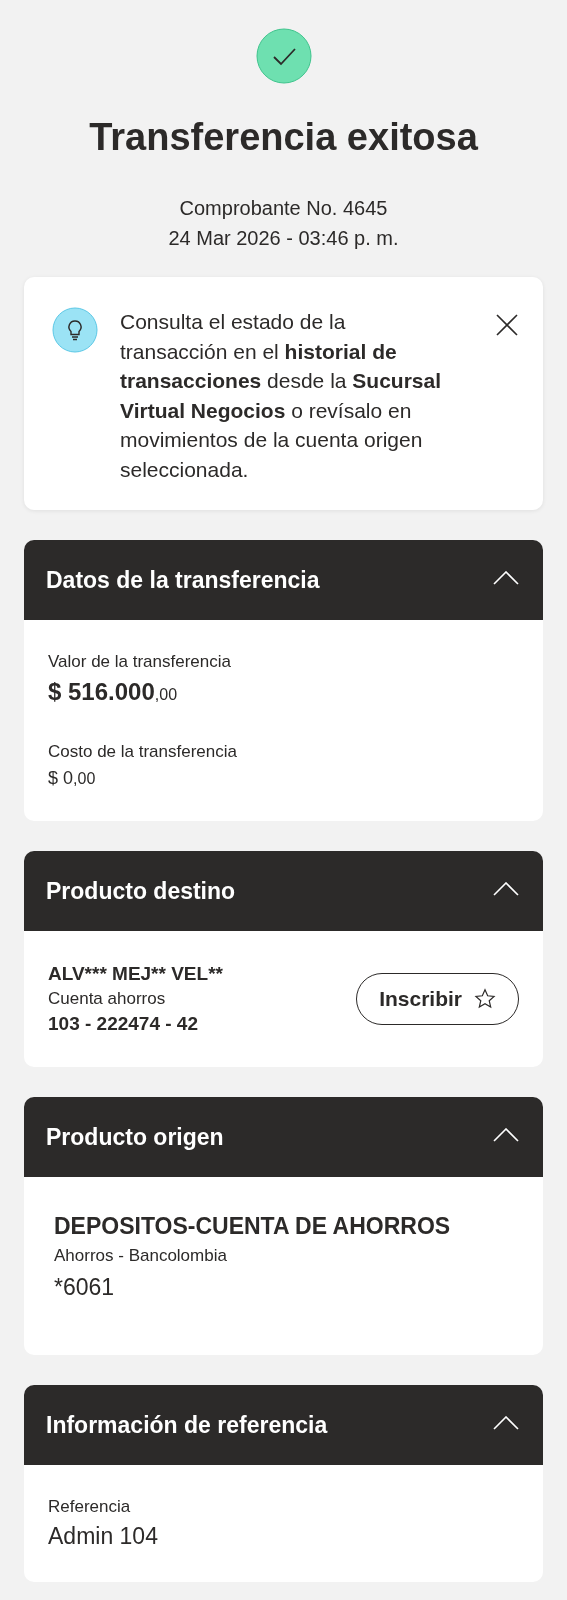  Describe the element at coordinates (281, 396) in the screenshot. I see `notice-text: Consulta el estado de la transacción en el historial de transacciones desde la Sucursal Virtual Negocios o revísalo en movimientos de la cuenta origen seleccionada.` at that location.